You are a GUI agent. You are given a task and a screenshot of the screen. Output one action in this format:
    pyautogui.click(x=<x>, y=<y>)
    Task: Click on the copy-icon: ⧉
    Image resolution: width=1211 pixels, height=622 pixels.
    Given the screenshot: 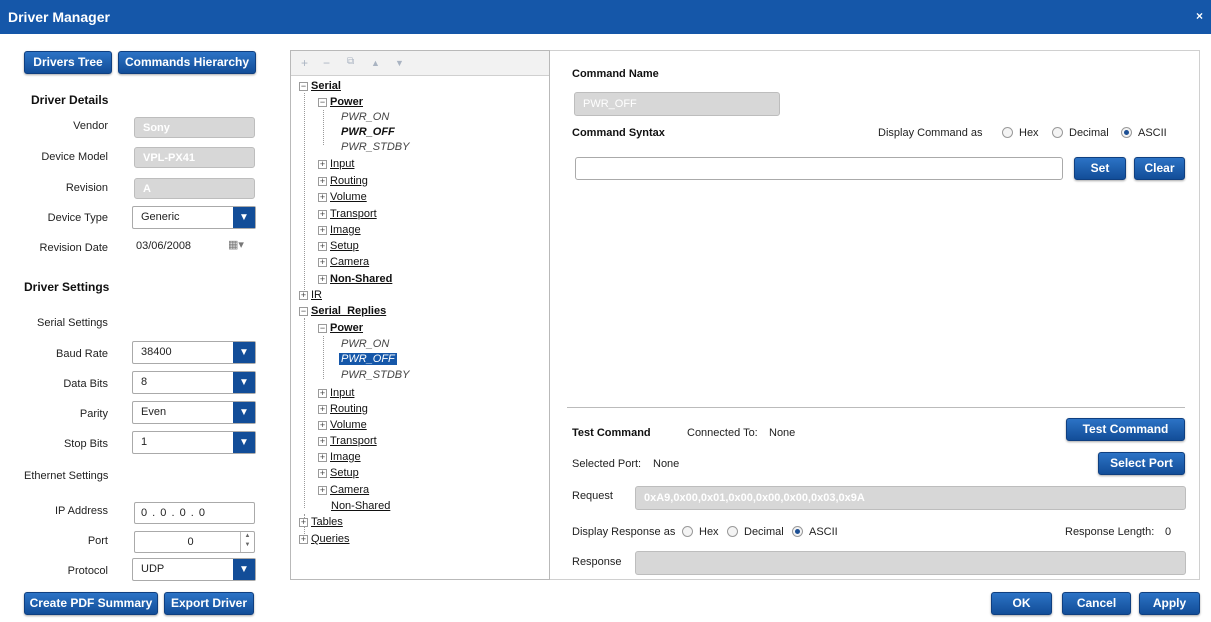 What is the action you would take?
    pyautogui.click(x=350, y=61)
    